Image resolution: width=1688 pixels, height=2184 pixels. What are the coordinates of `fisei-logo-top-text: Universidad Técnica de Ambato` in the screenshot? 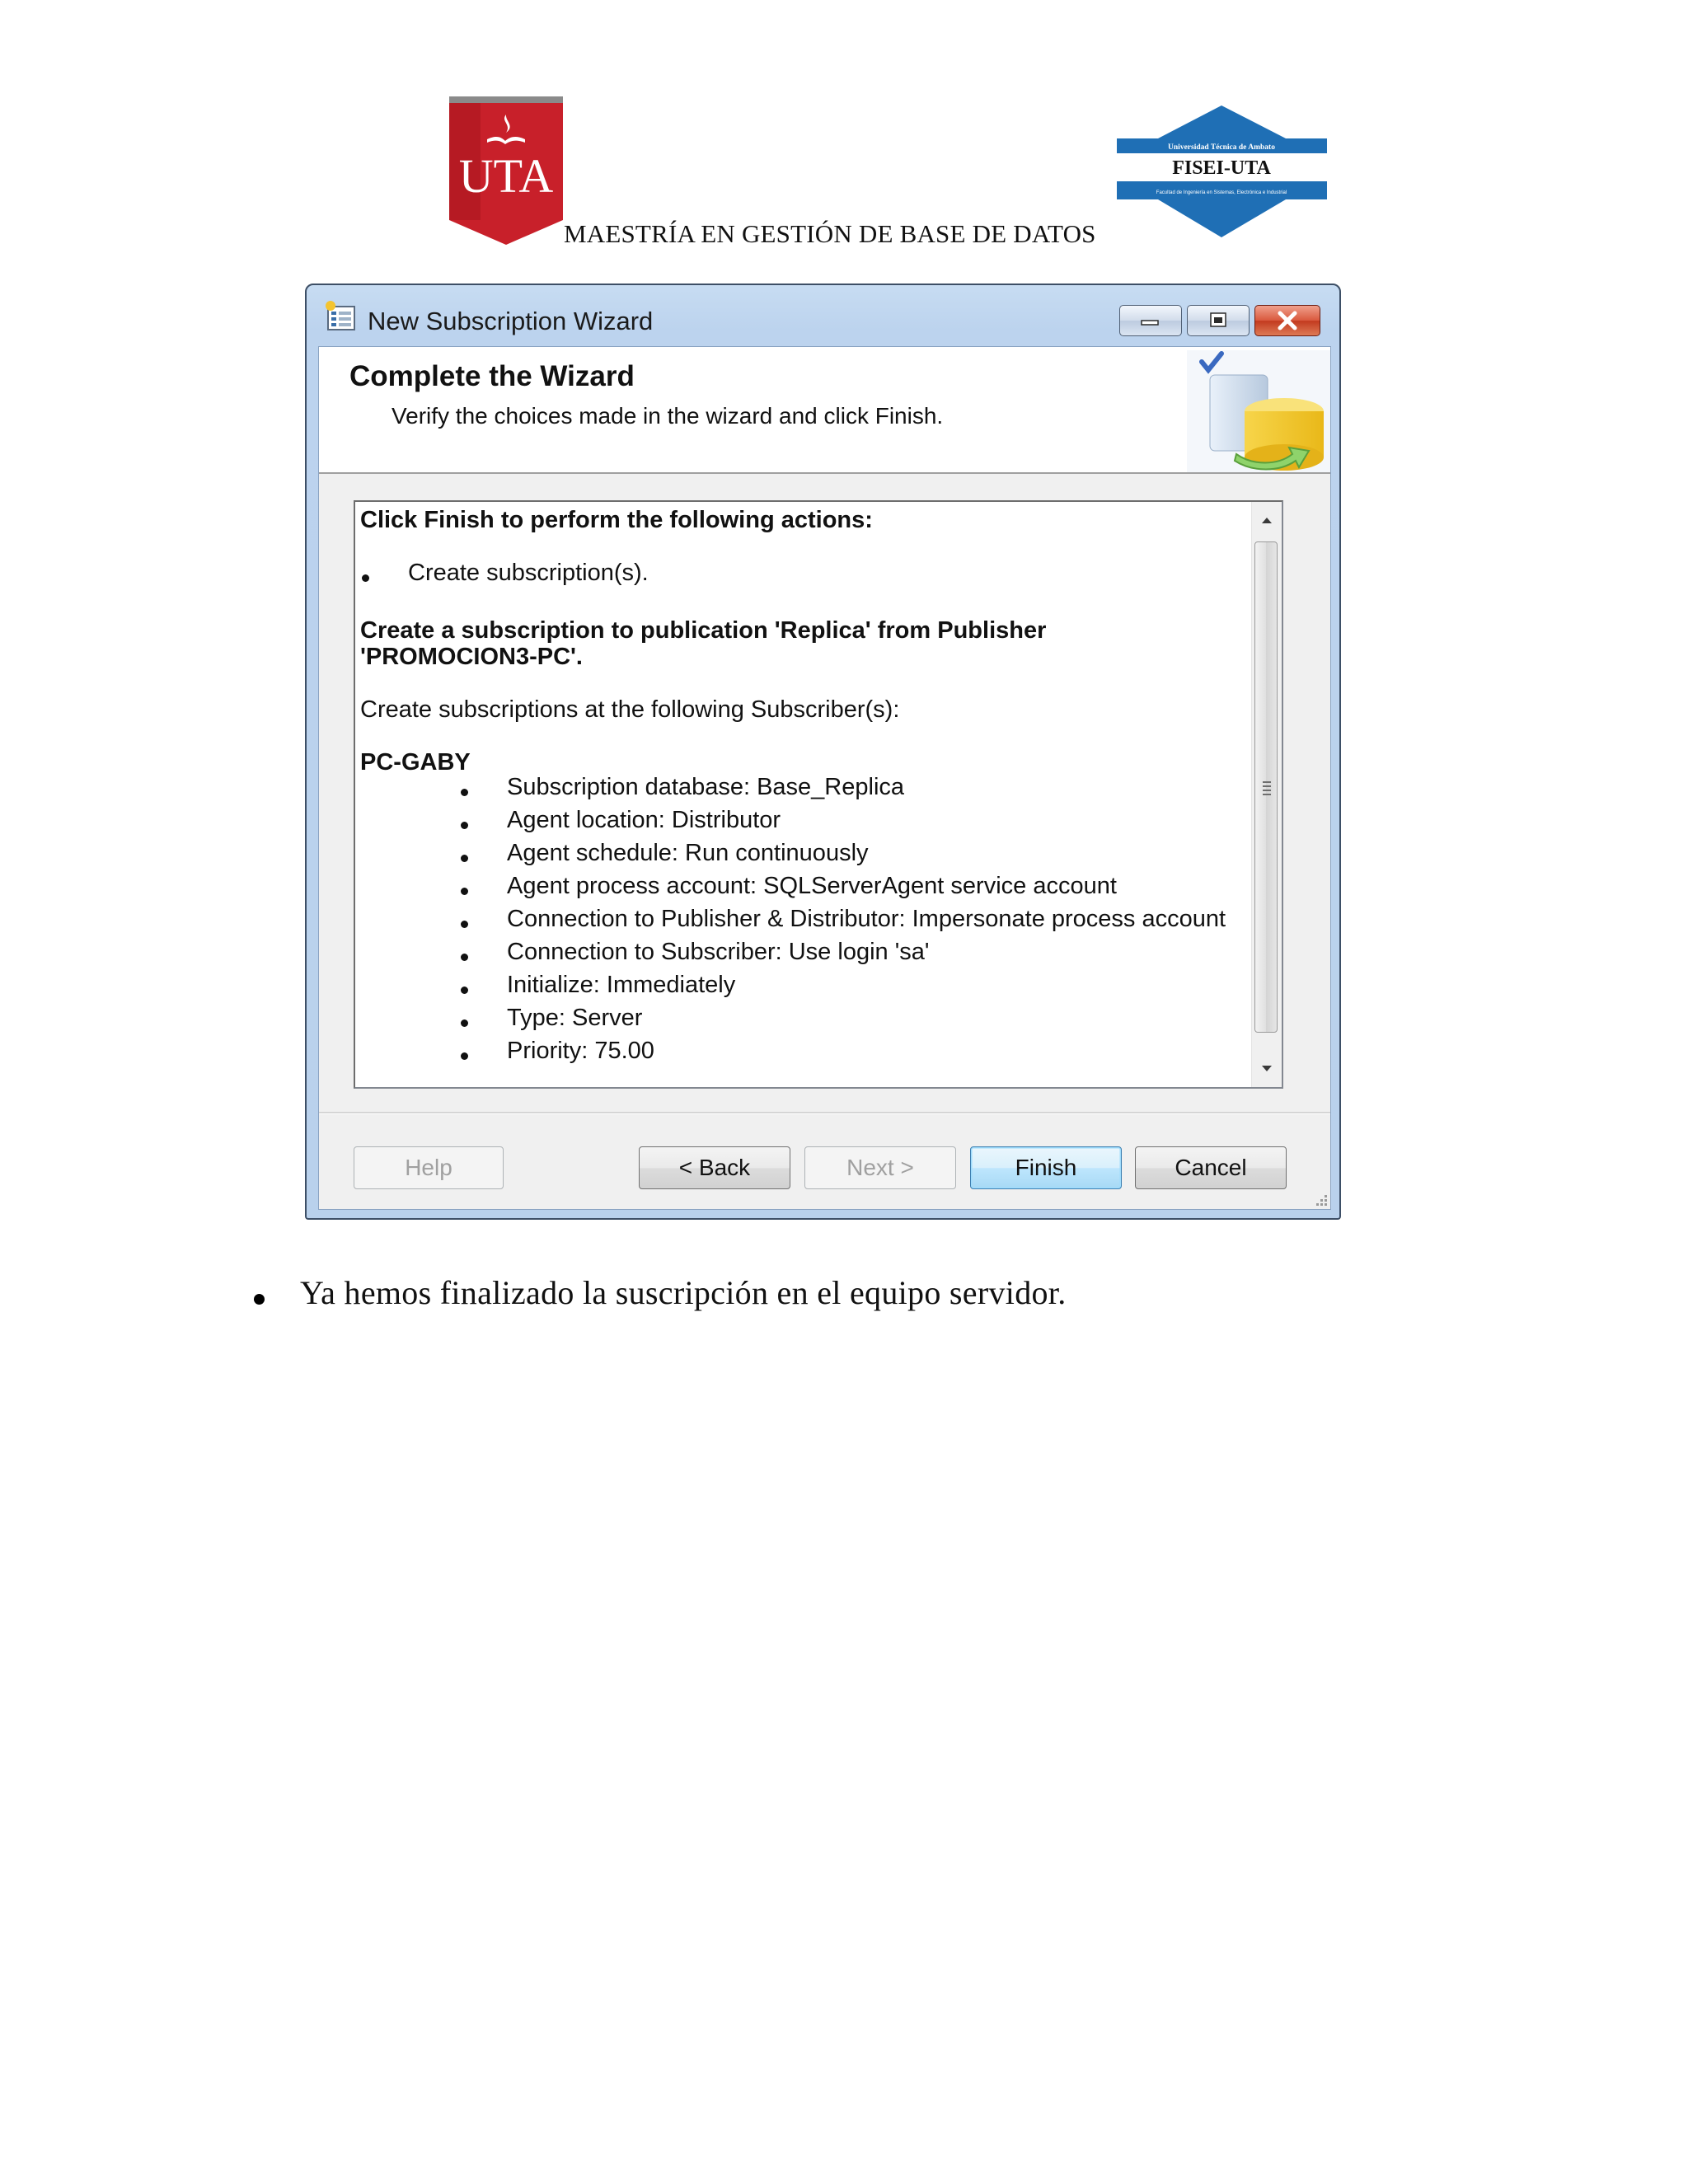 It's located at (1222, 147).